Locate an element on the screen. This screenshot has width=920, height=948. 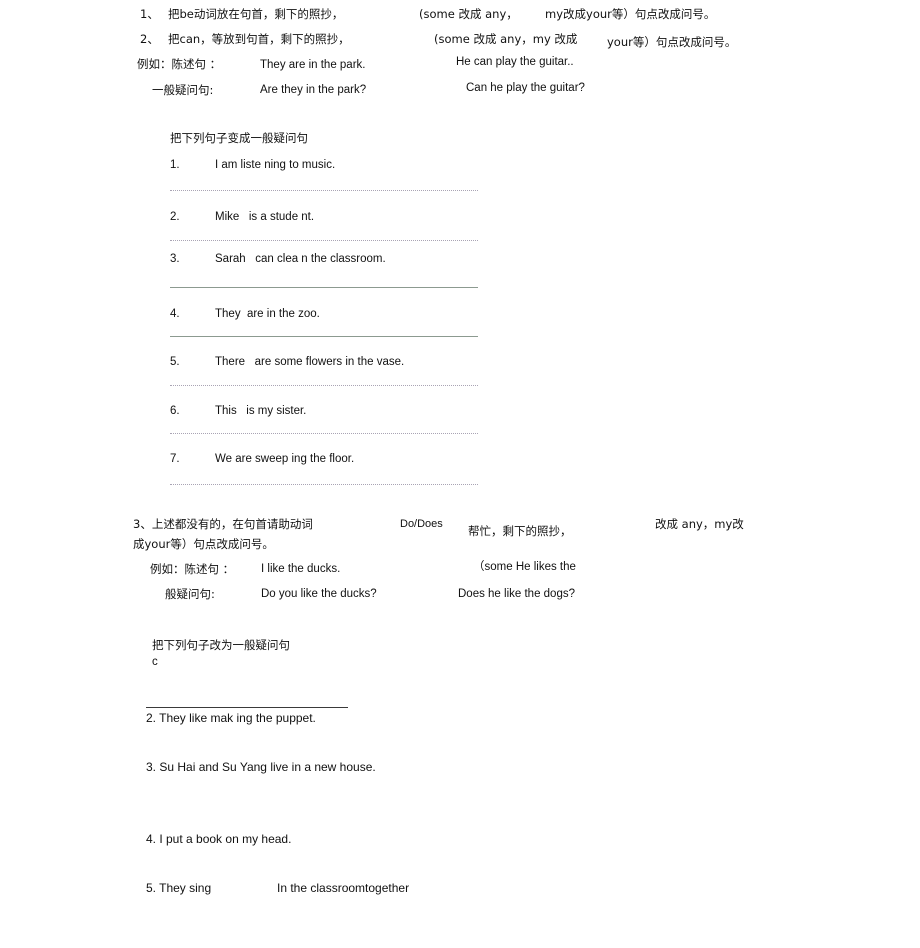
example-statement-right: He can play the guitar.. is located at coordinates (515, 62).